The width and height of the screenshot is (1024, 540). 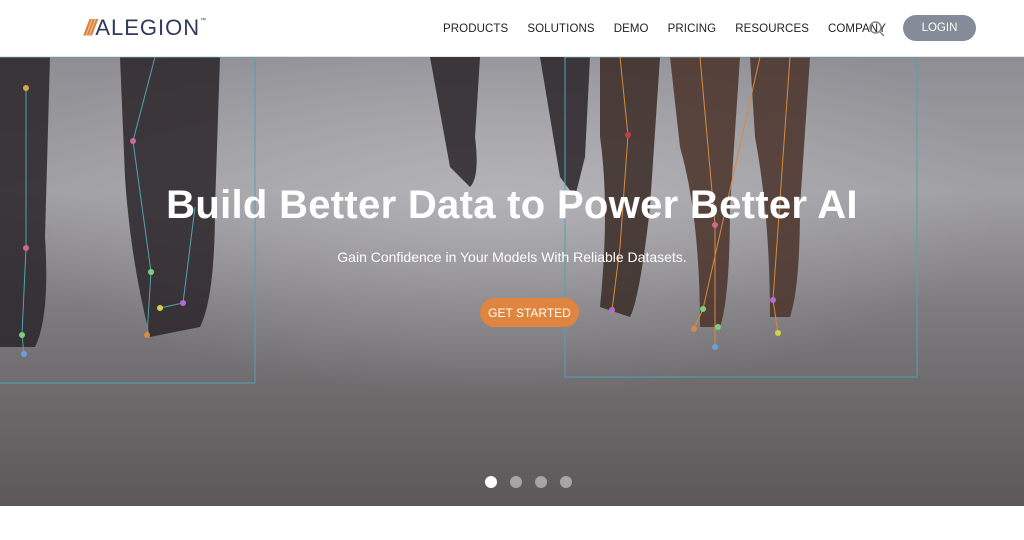 What do you see at coordinates (939, 28) in the screenshot?
I see `login-button: LOGIN` at bounding box center [939, 28].